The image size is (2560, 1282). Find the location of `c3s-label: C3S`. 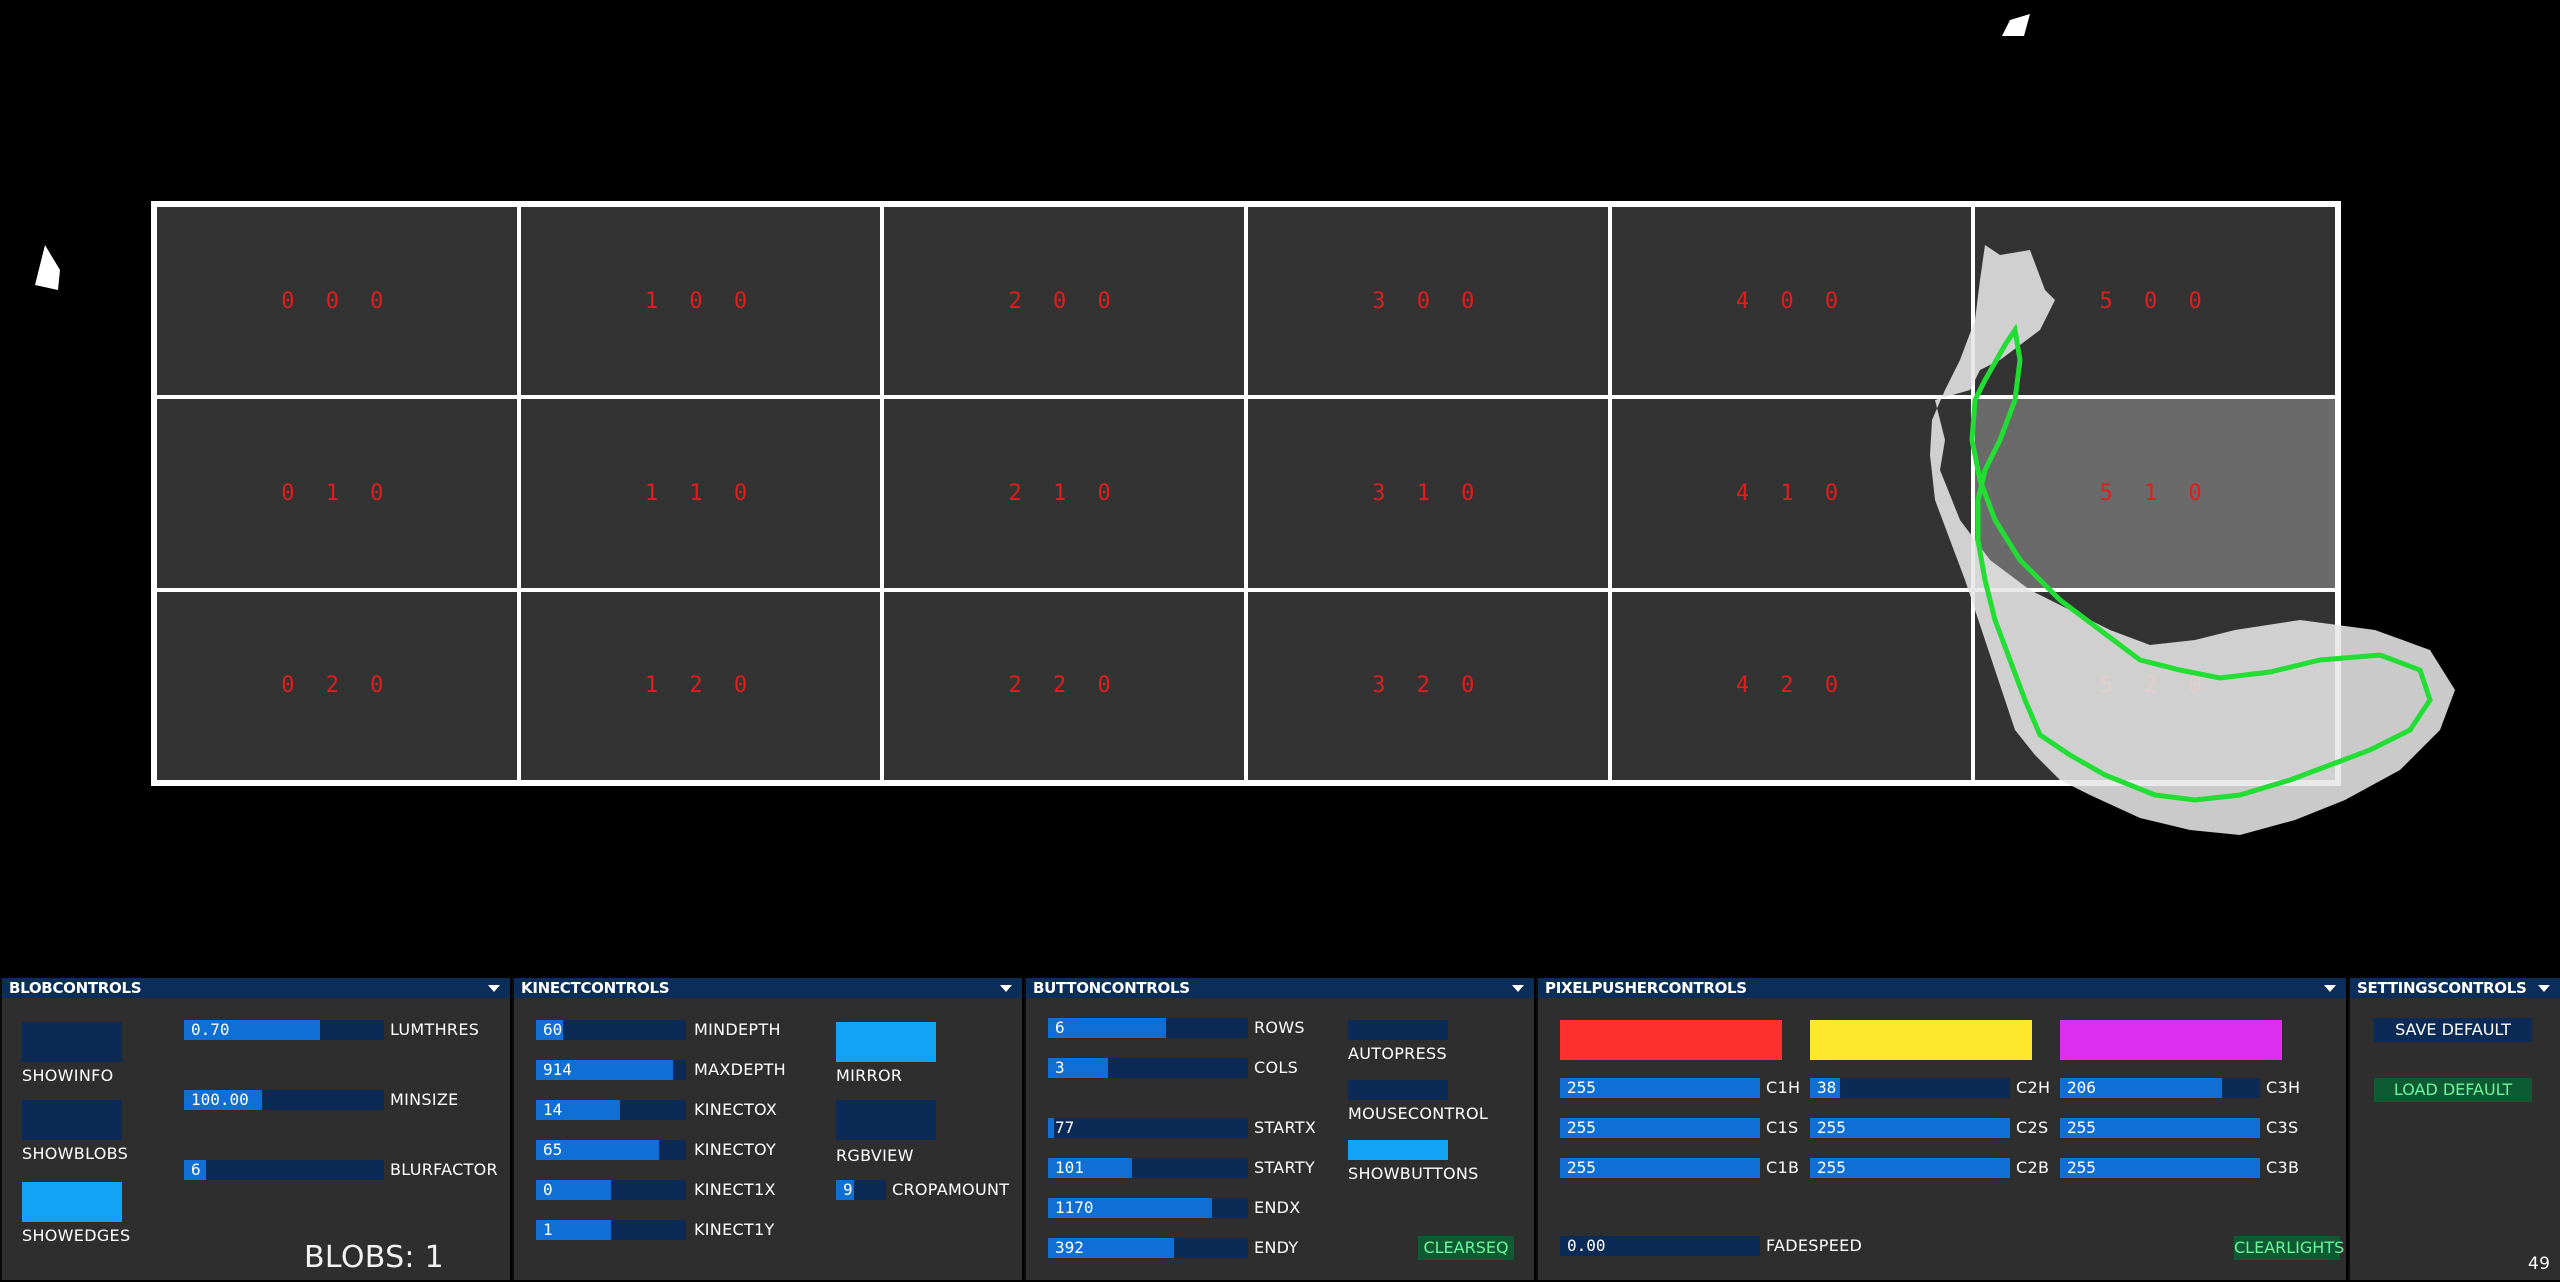

c3s-label: C3S is located at coordinates (2282, 1127).